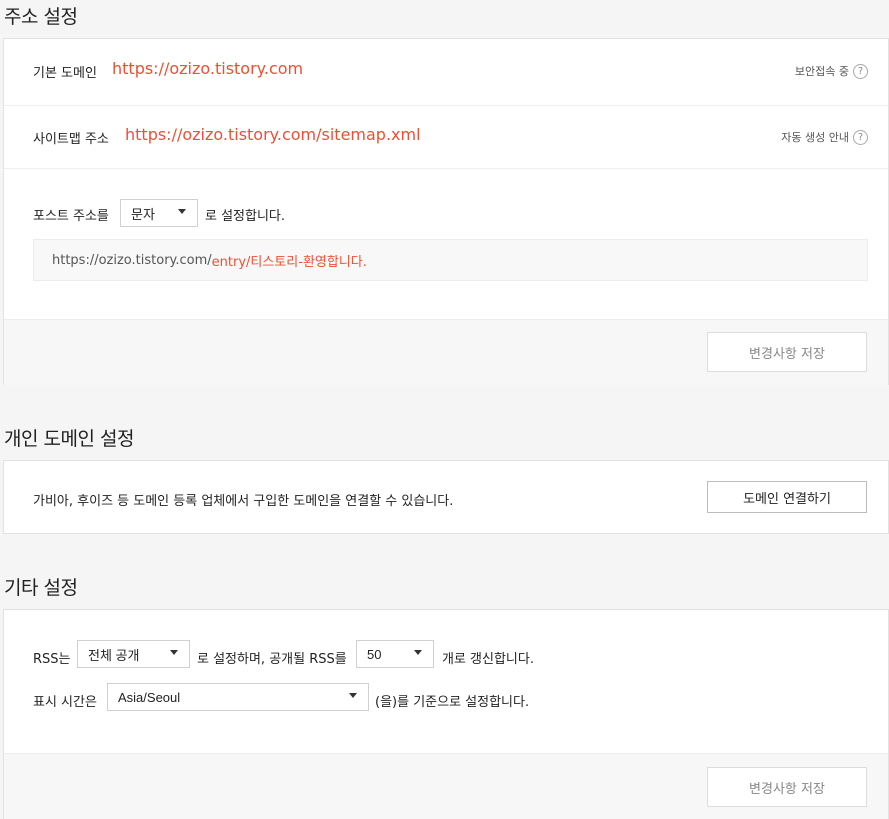 Image resolution: width=889 pixels, height=819 pixels. What do you see at coordinates (289, 262) in the screenshot?
I see `preview-path: entry/티스토리-환영합니다.` at bounding box center [289, 262].